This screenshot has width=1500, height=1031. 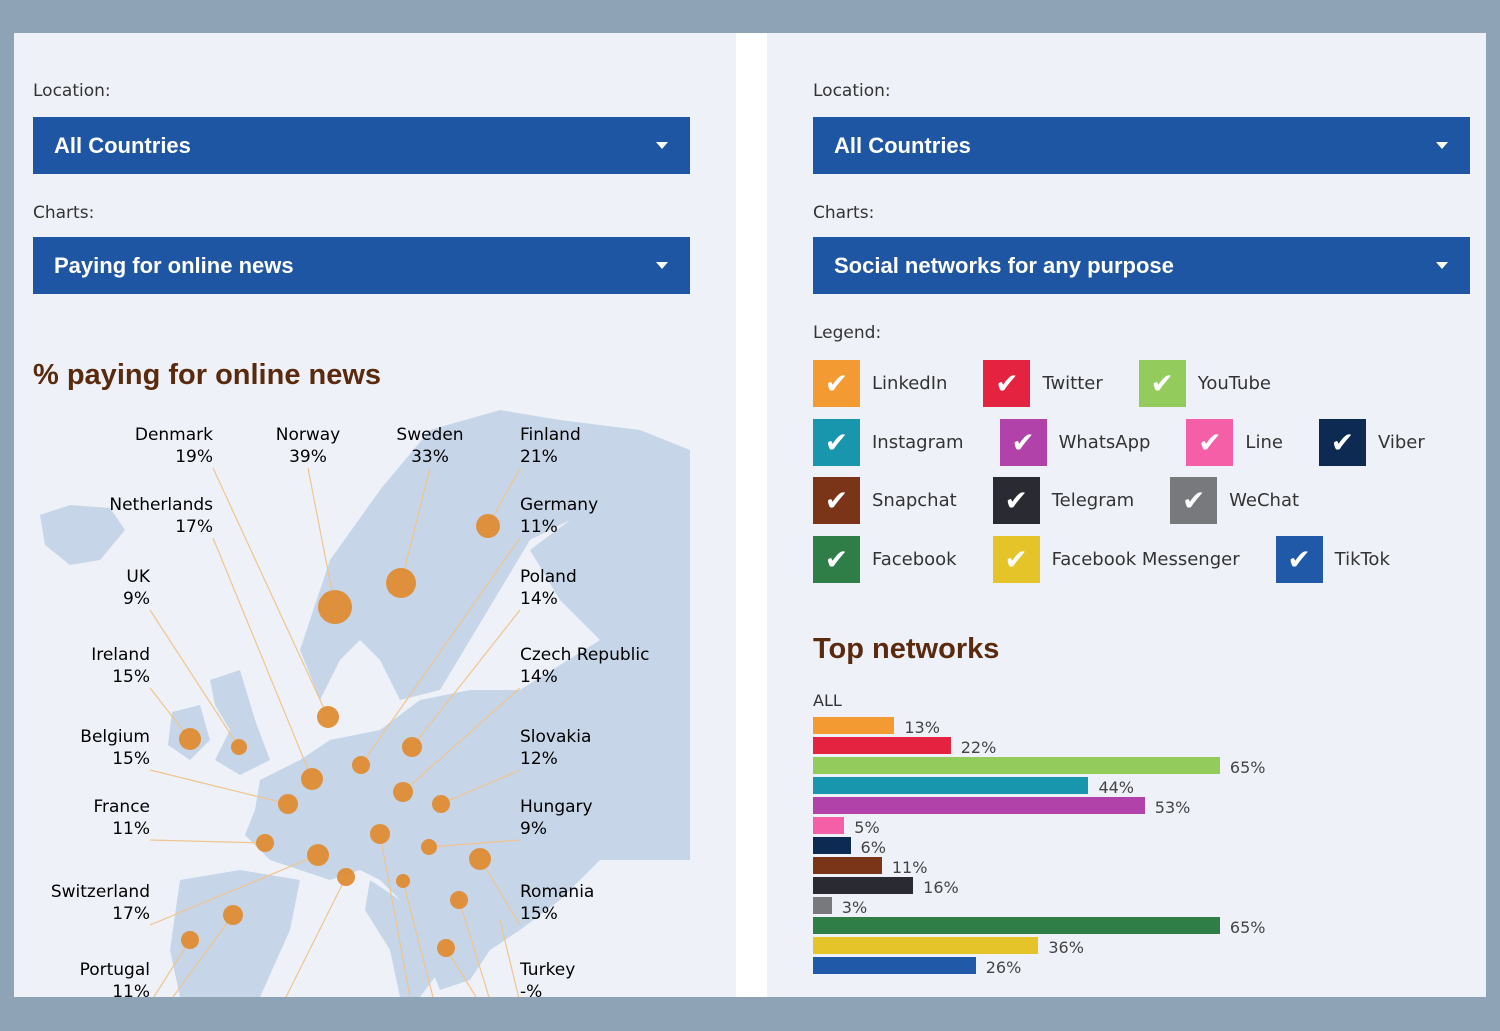 I want to click on country-name: UK, so click(x=138, y=577).